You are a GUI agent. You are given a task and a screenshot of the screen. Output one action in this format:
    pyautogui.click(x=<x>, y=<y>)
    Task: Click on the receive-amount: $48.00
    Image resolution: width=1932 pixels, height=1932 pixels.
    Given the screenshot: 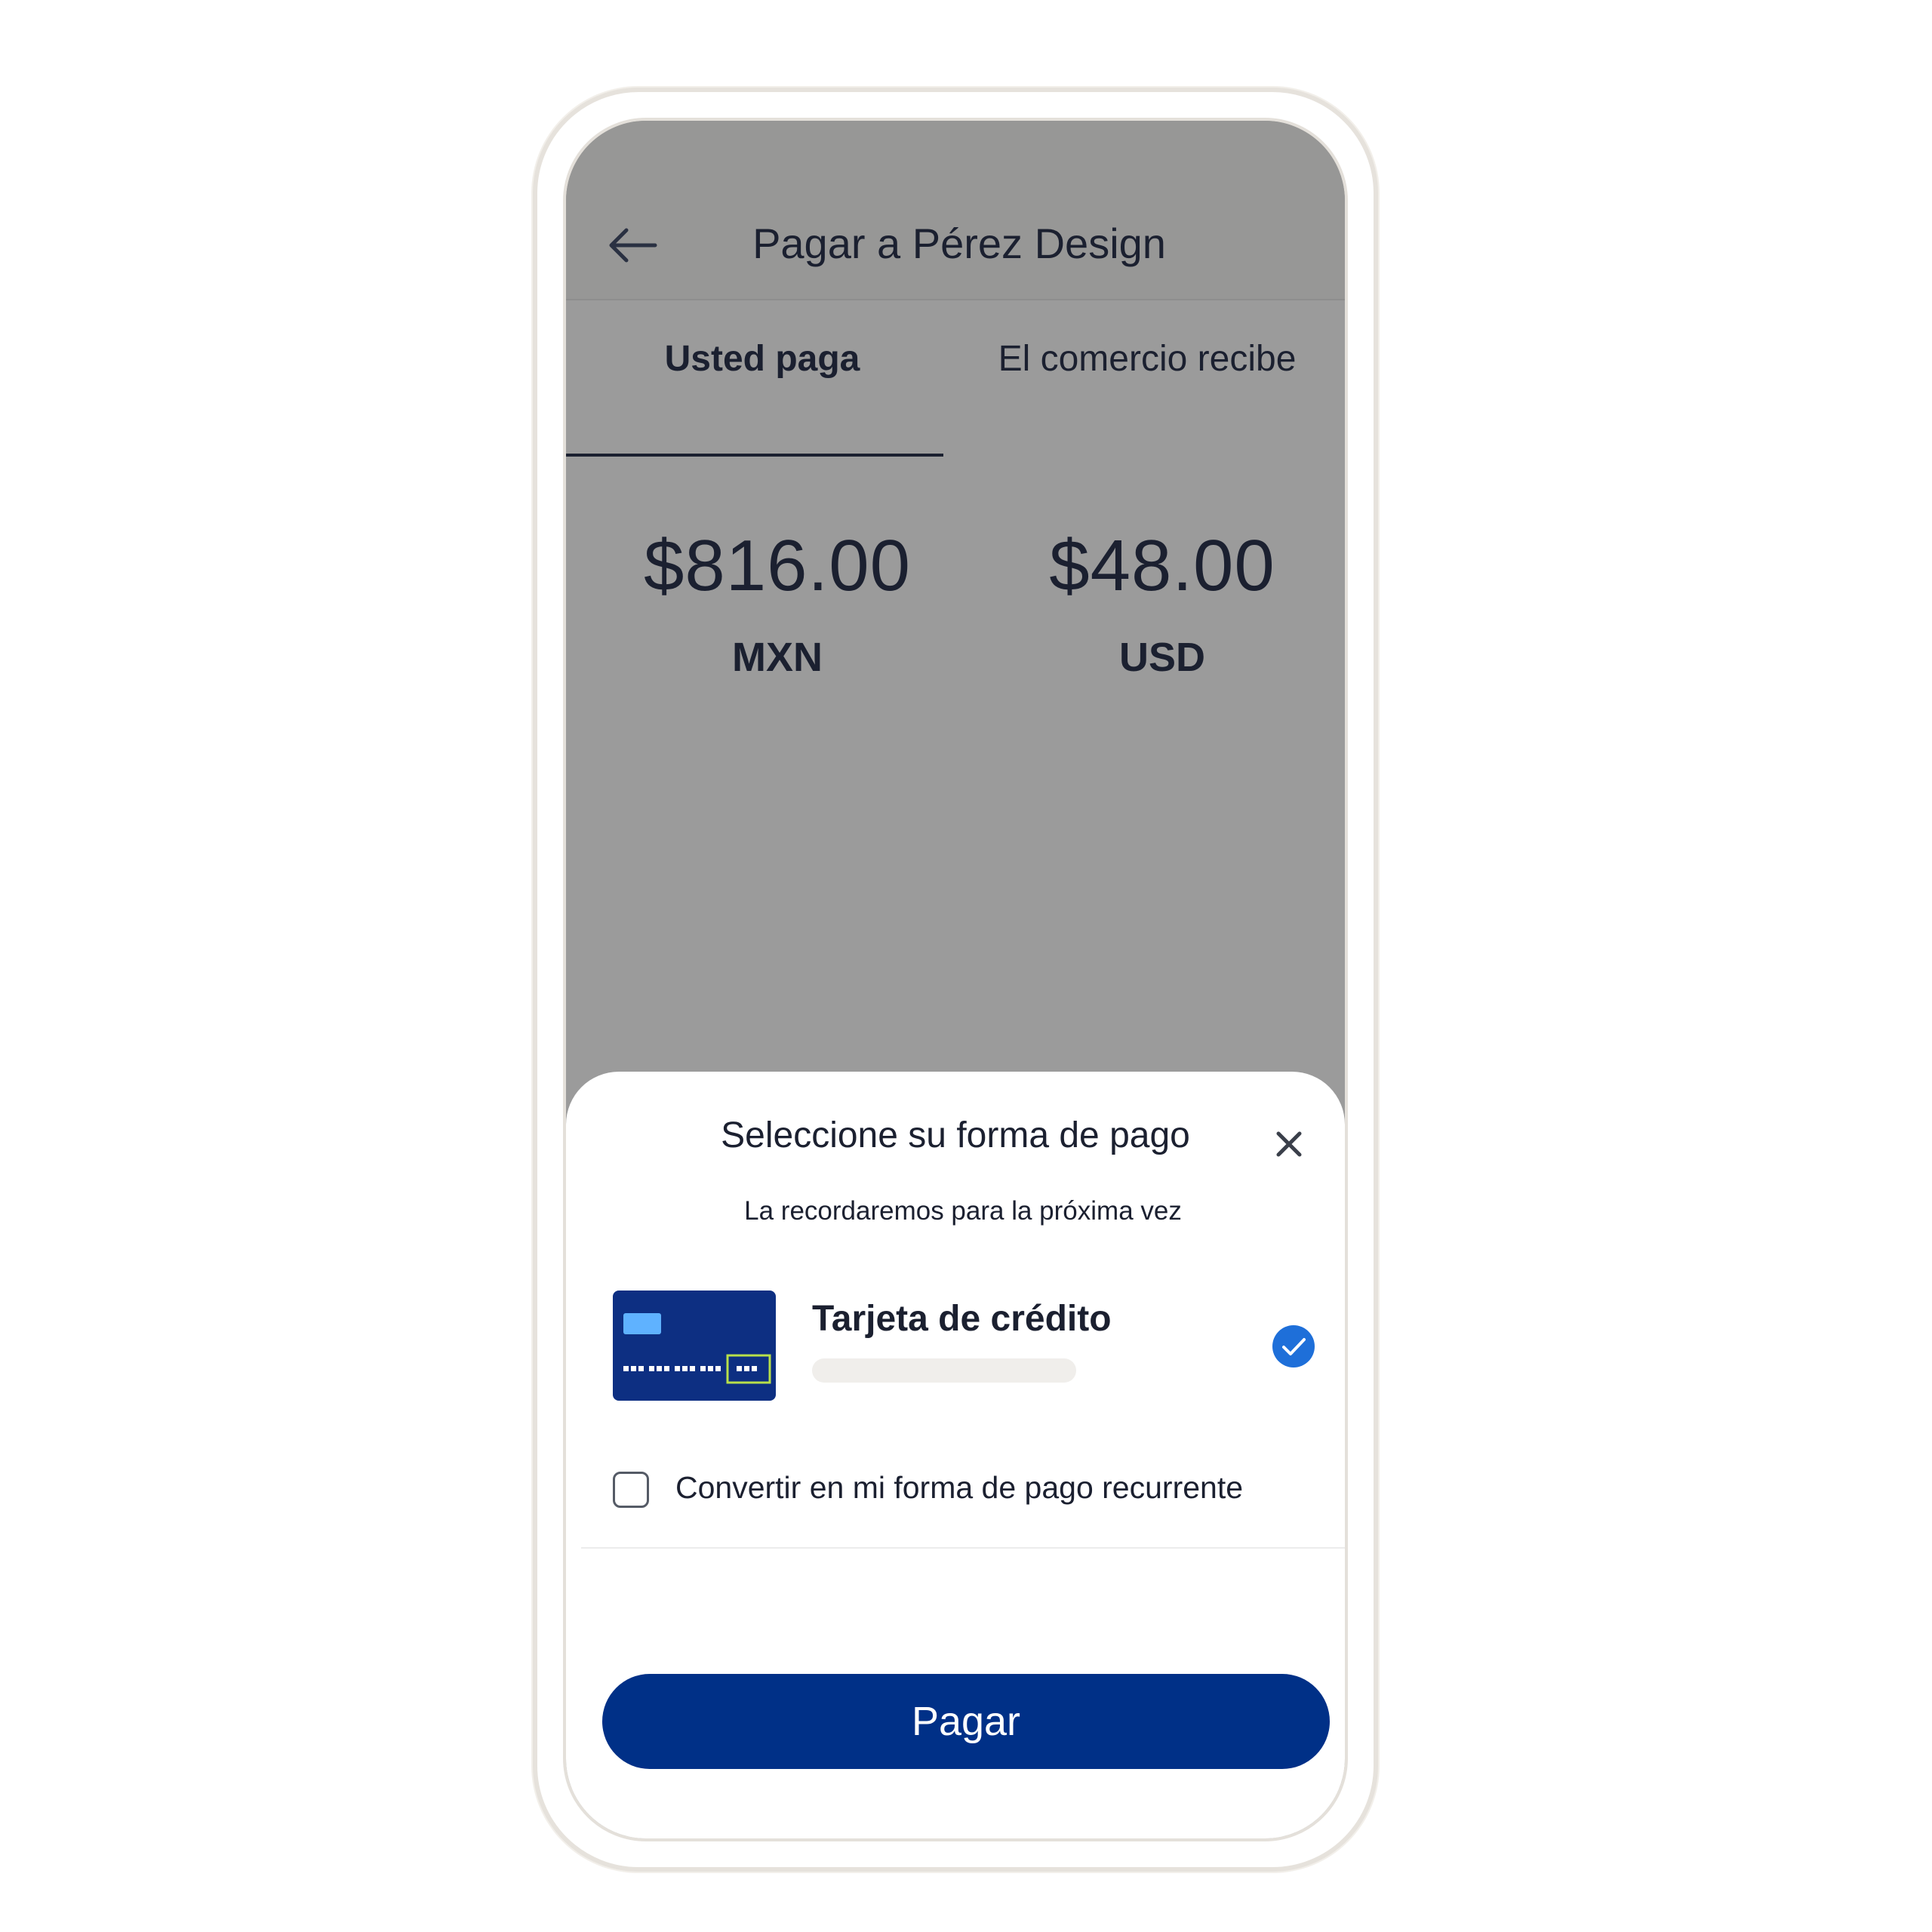 What is the action you would take?
    pyautogui.click(x=1162, y=565)
    